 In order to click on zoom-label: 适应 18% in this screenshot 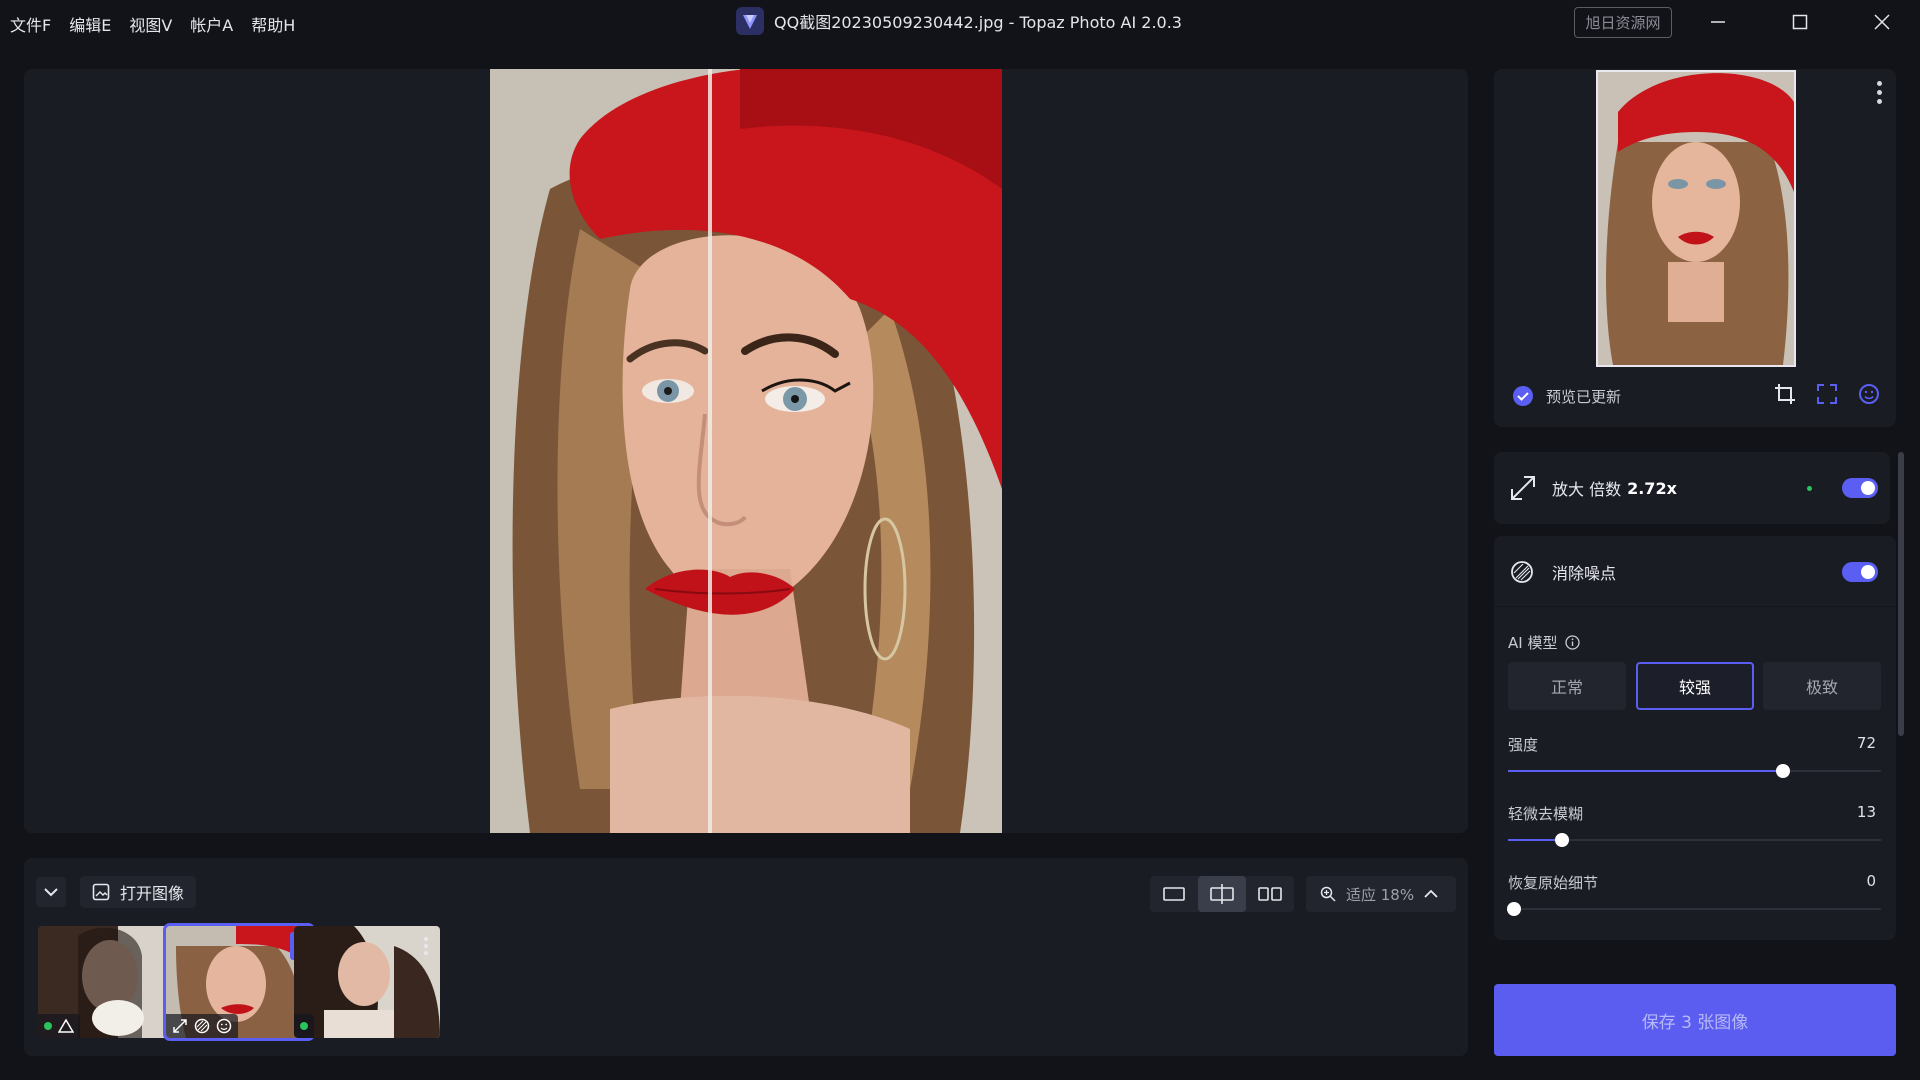, I will do `click(1380, 894)`.